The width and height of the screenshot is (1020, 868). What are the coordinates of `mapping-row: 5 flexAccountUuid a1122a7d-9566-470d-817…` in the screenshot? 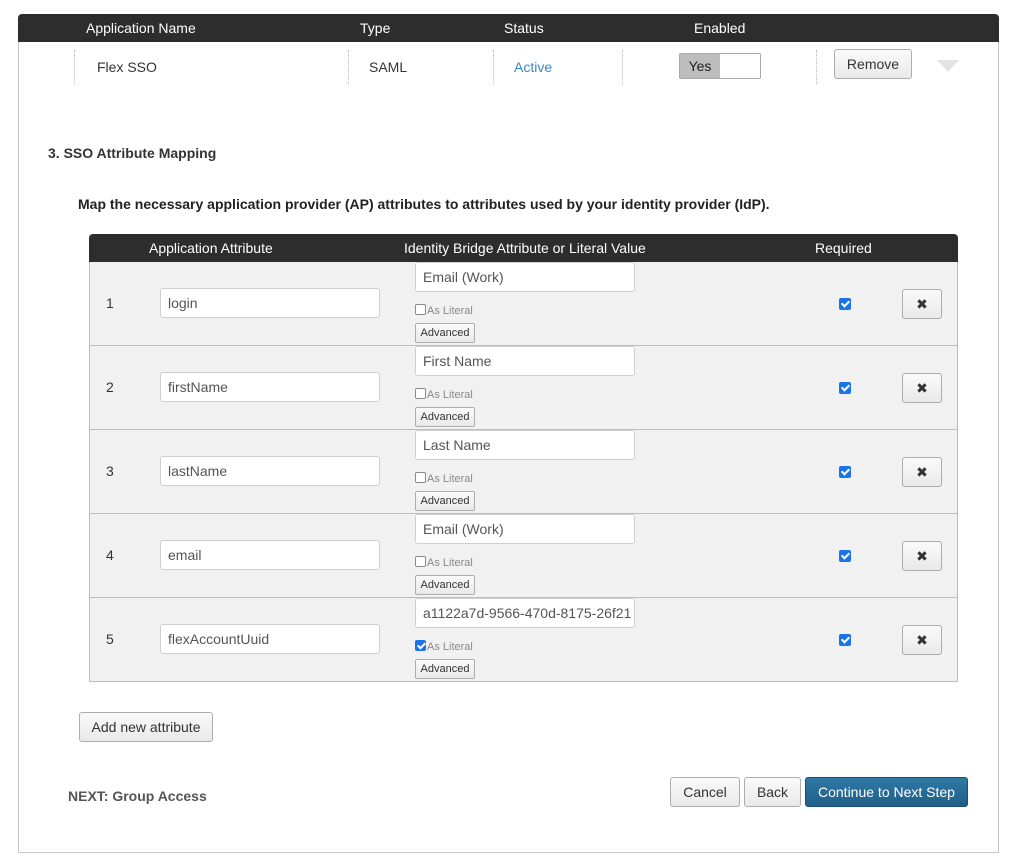 It's located at (523, 640).